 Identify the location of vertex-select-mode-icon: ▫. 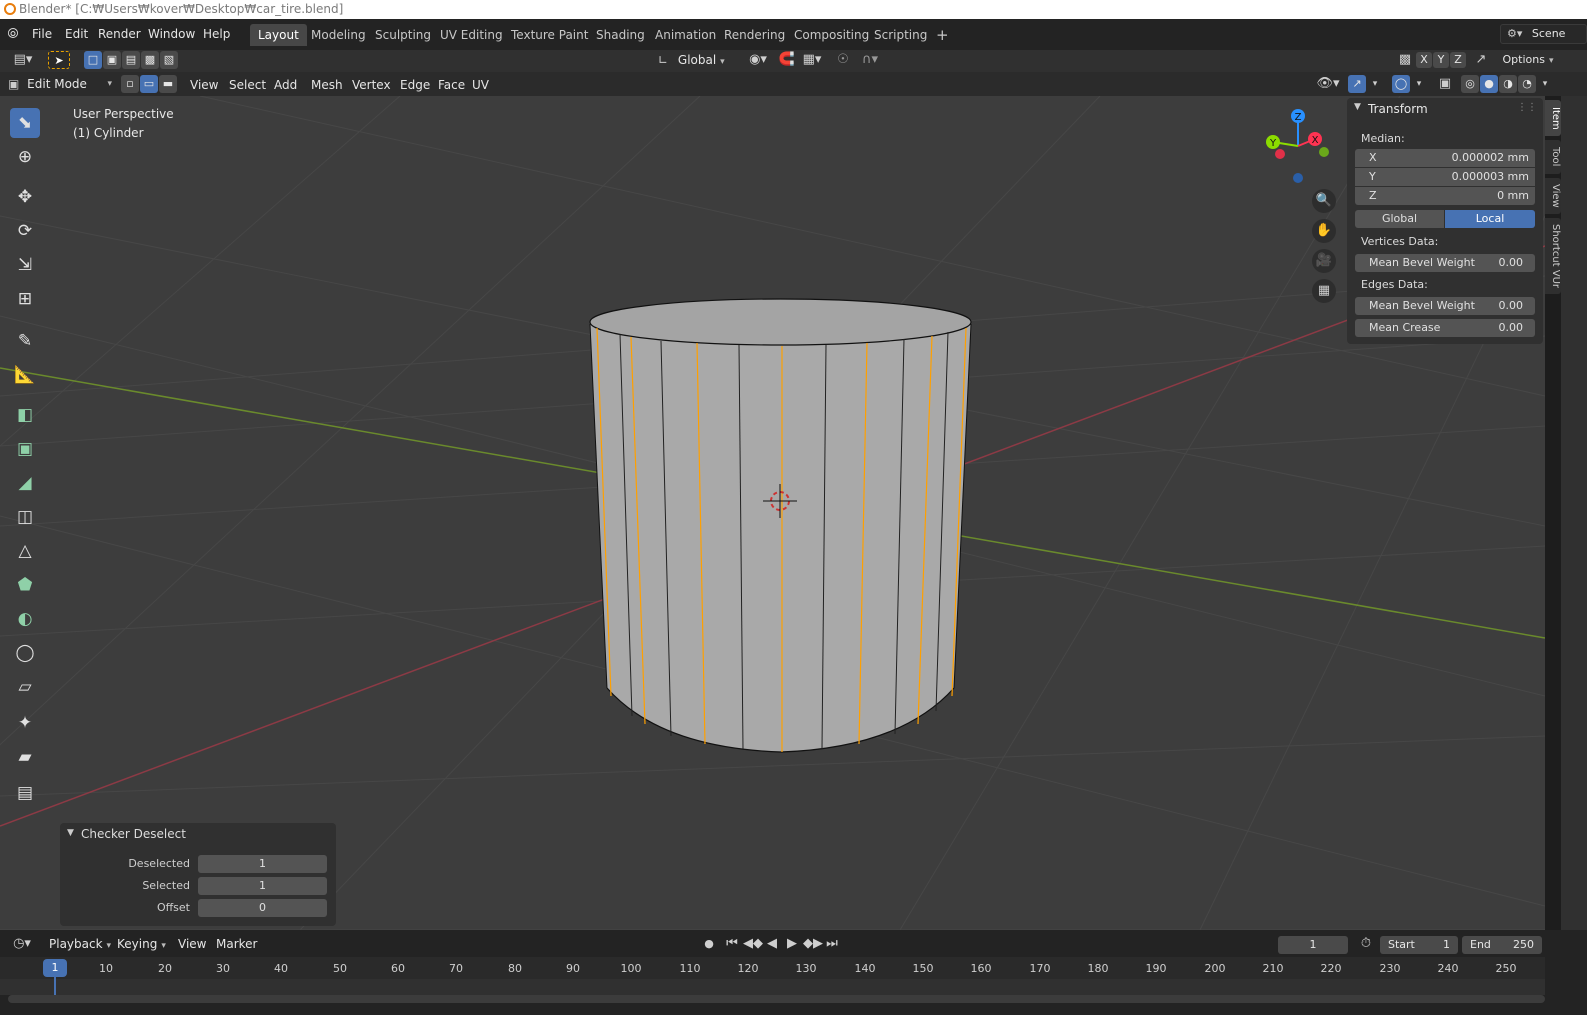
(130, 84).